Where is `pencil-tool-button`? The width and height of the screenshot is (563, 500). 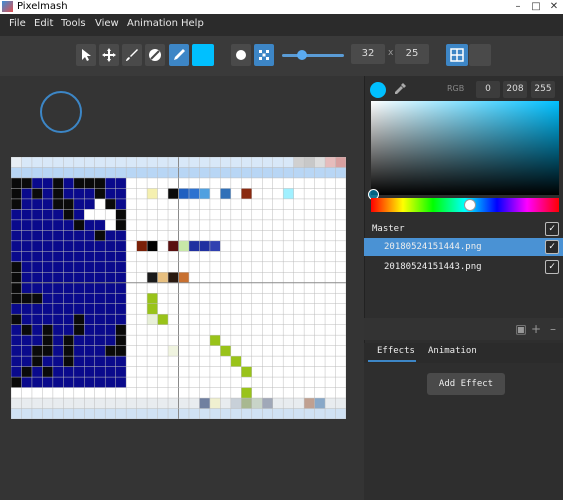
pencil-tool-button is located at coordinates (179, 55).